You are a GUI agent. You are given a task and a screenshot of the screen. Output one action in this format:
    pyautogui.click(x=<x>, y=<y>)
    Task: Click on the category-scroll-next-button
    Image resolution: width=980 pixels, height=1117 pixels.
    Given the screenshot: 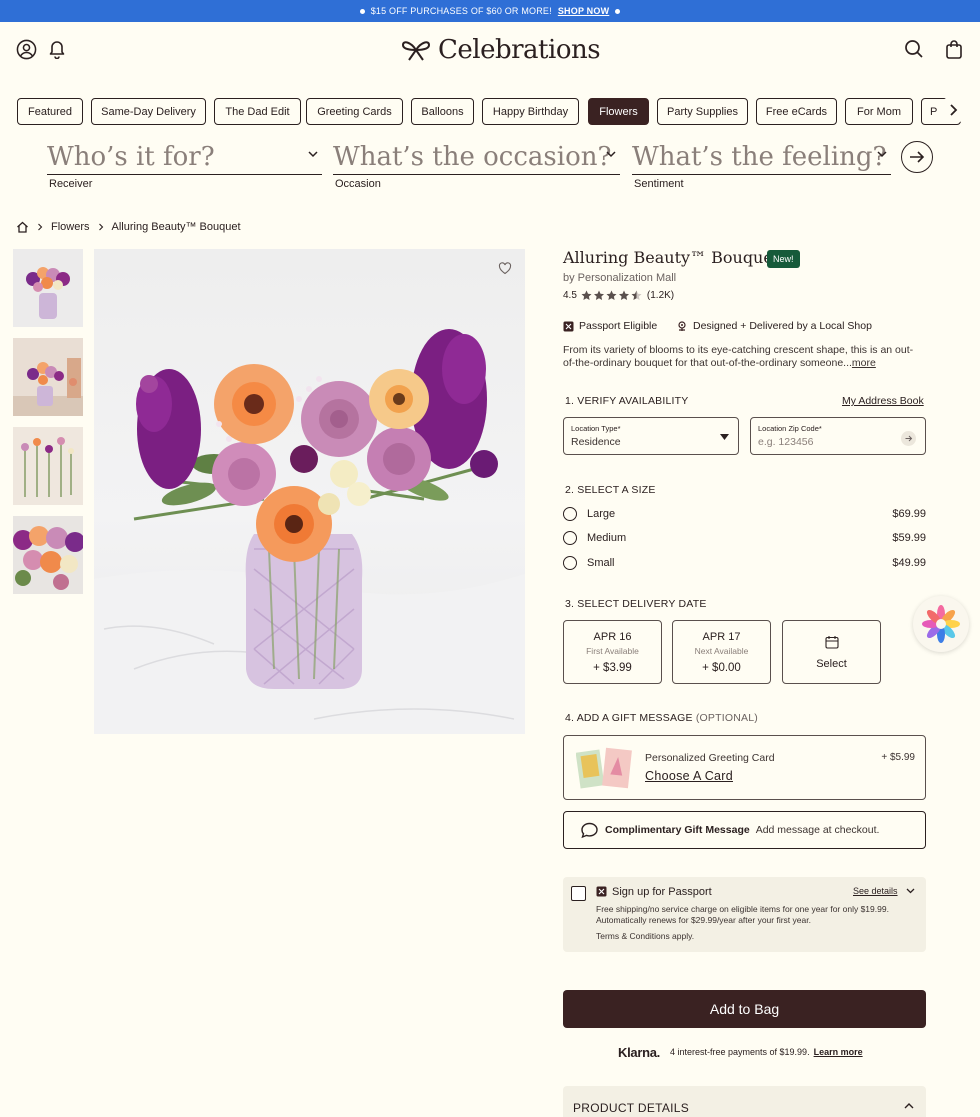 What is the action you would take?
    pyautogui.click(x=953, y=110)
    